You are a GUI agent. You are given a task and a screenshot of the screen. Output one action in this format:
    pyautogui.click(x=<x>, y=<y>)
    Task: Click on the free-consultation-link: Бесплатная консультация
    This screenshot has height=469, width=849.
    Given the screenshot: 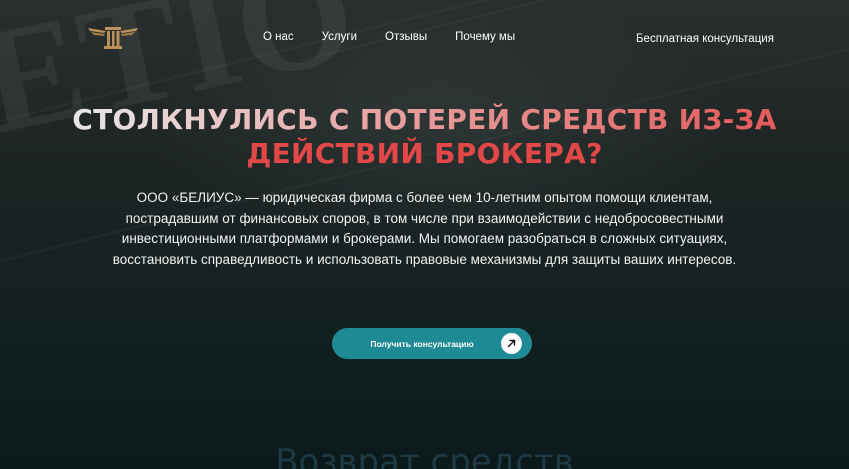 What is the action you would take?
    pyautogui.click(x=705, y=39)
    